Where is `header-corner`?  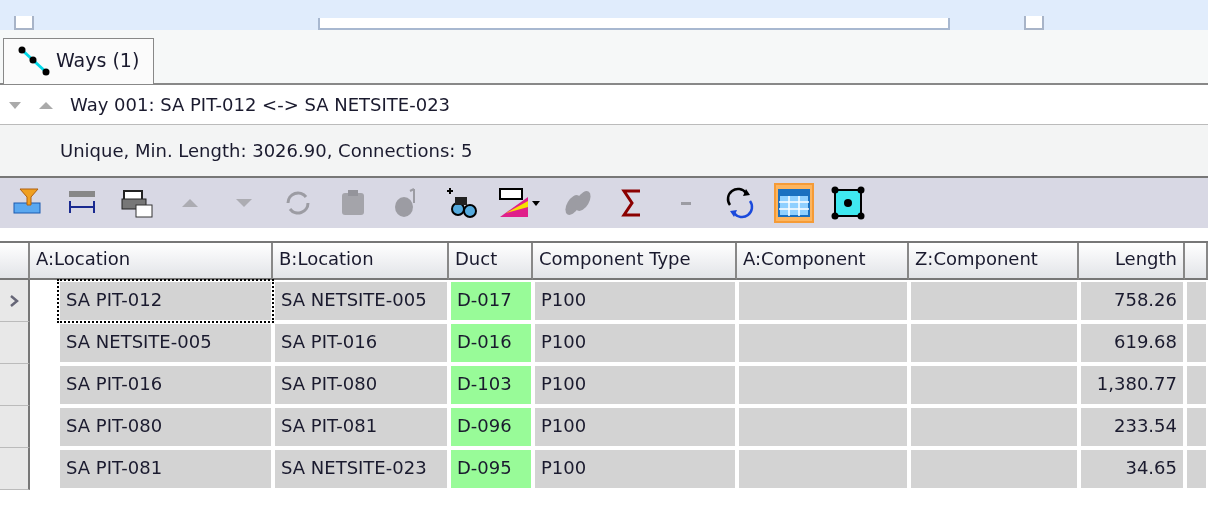 header-corner is located at coordinates (15, 261).